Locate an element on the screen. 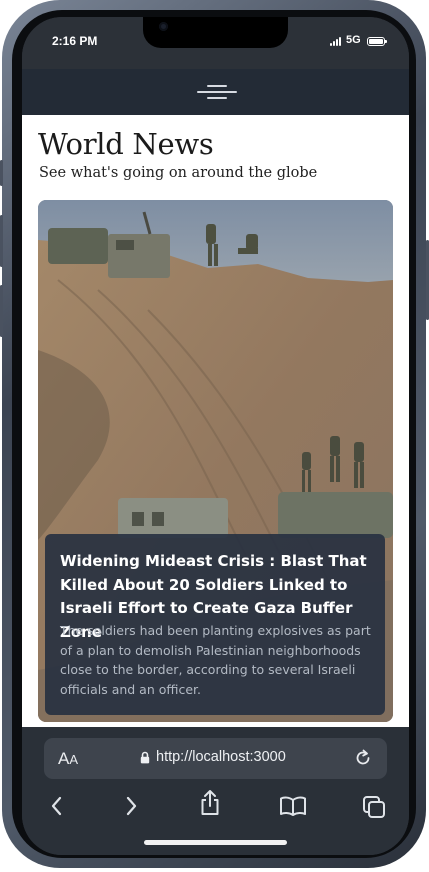 The image size is (429, 872). status-bar: 2:16 PM 5G is located at coordinates (215, 43).